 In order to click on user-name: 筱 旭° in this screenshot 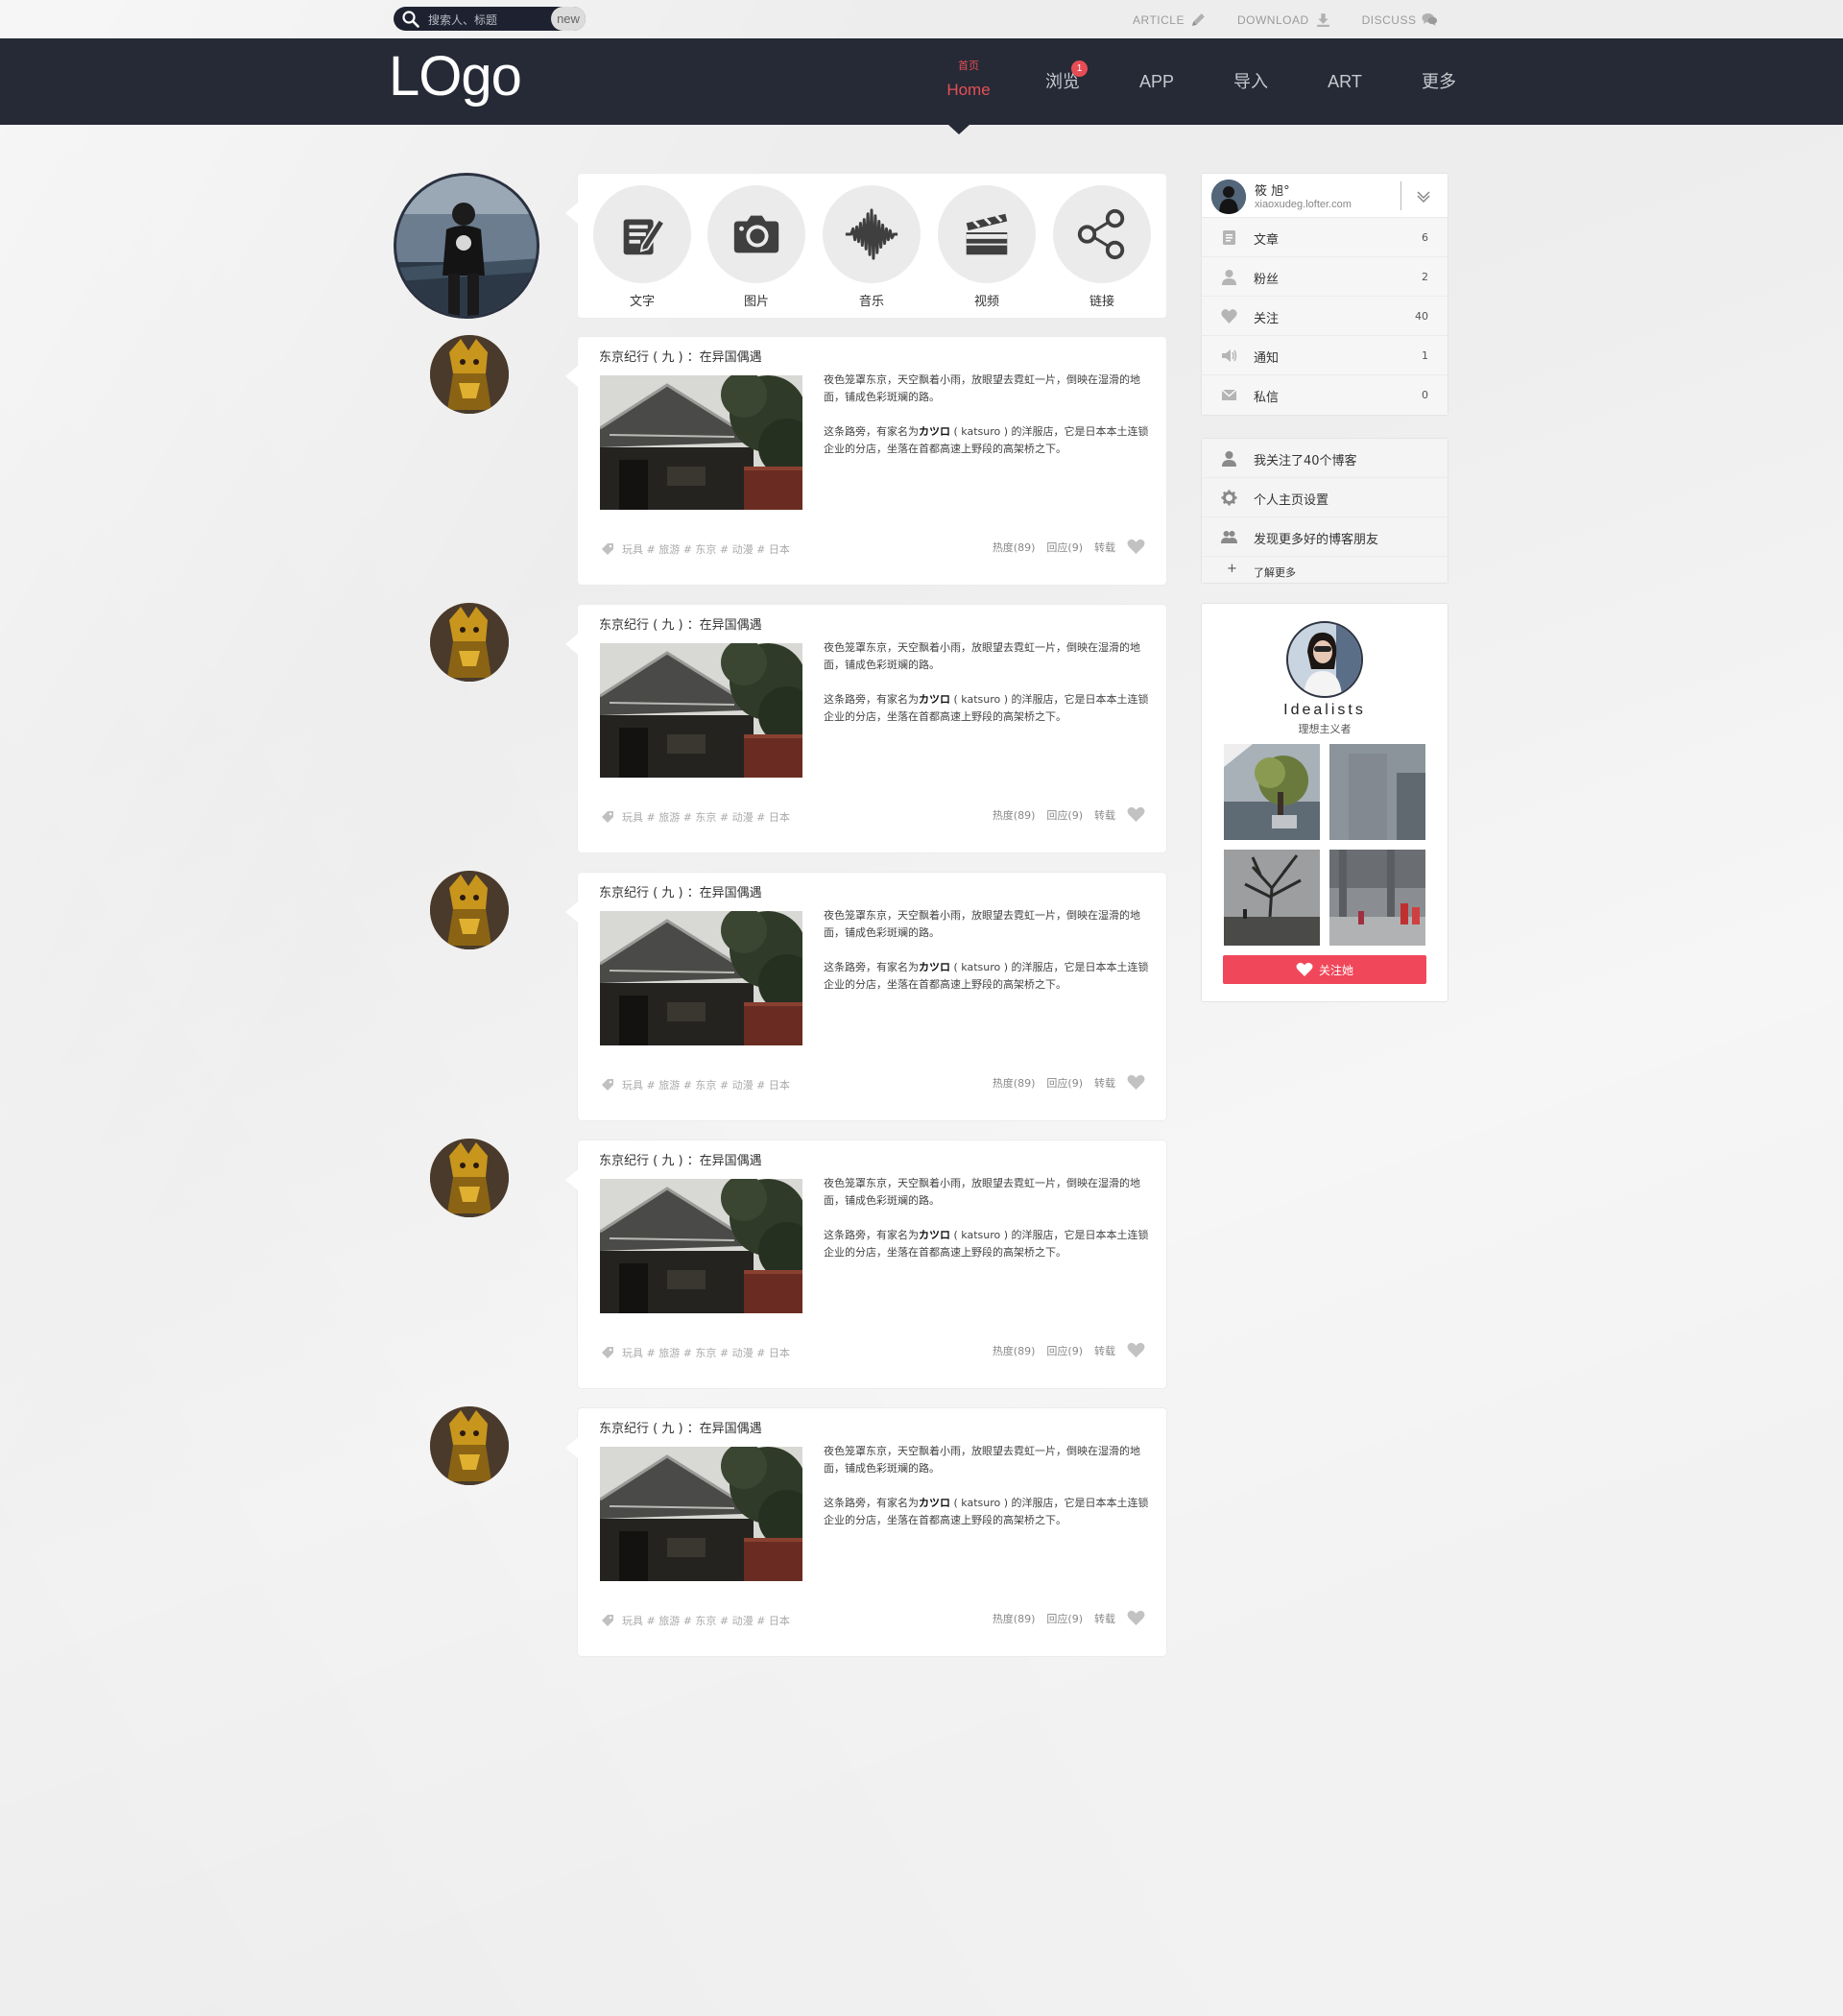, I will do `click(1272, 189)`.